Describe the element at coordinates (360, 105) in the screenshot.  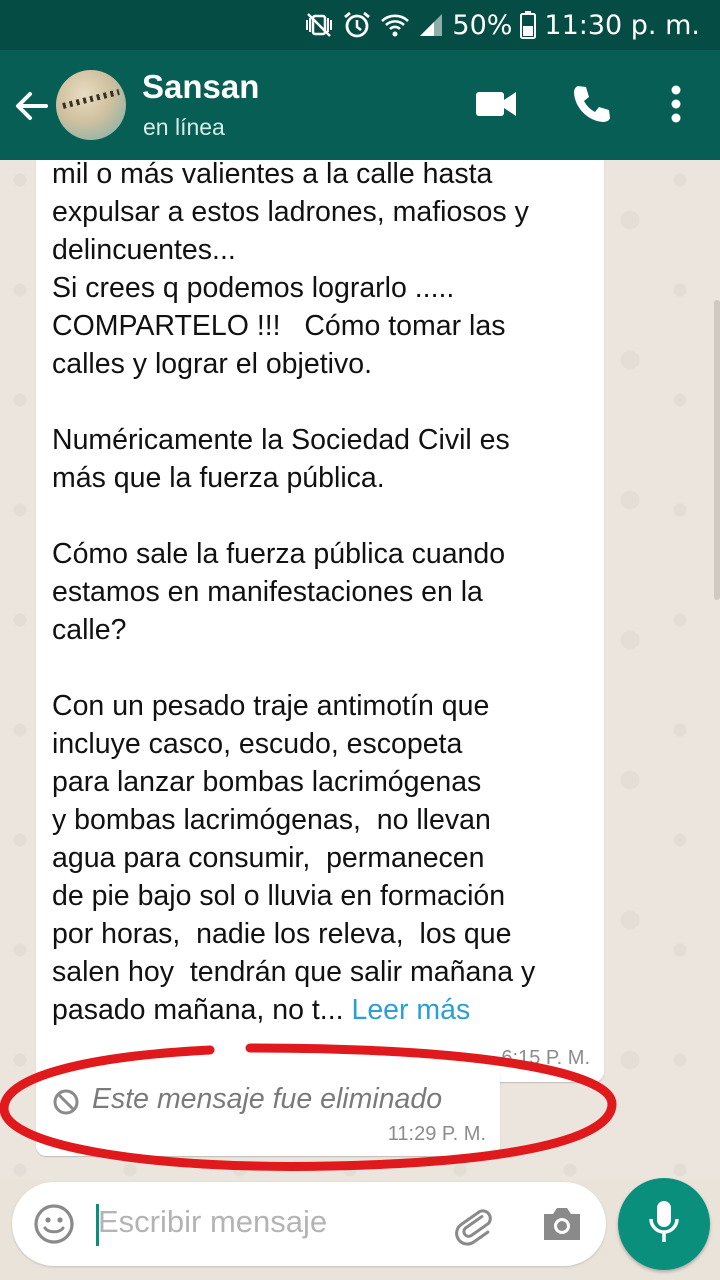
I see `chat-header: Sansan en línea` at that location.